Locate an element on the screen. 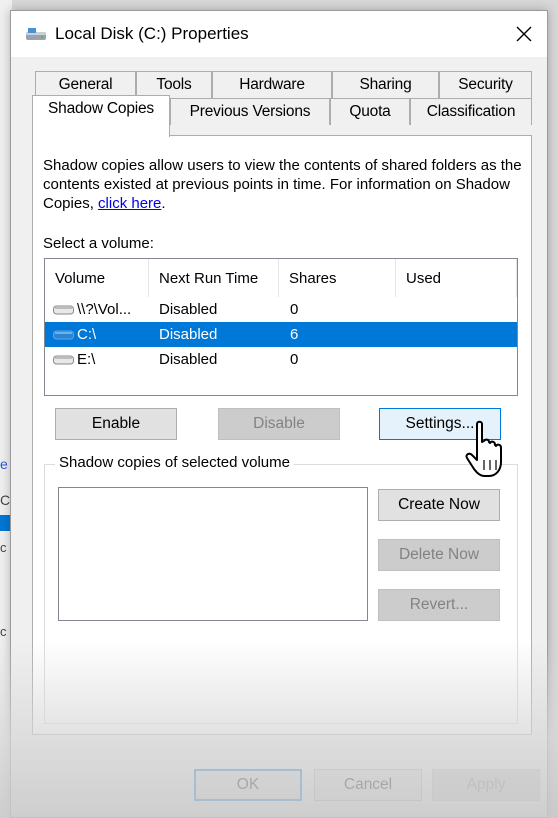  tab-tools: Tools is located at coordinates (174, 84).